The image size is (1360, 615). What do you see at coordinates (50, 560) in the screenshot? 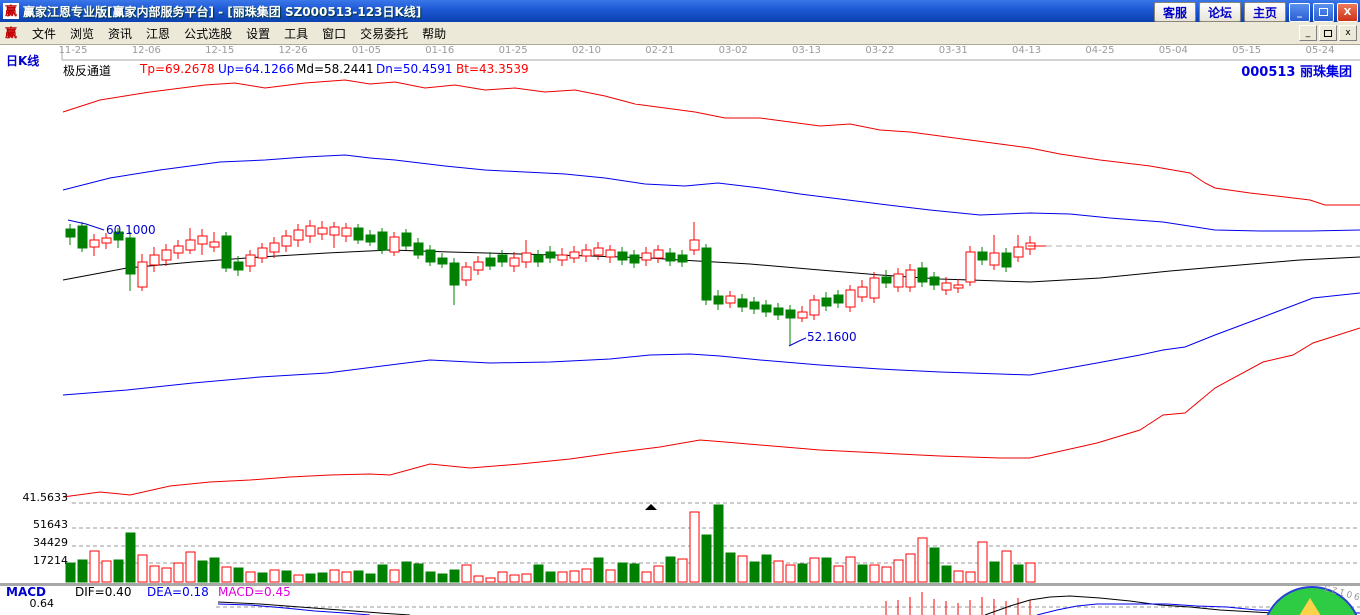
I see `volume-scale-3: 17214` at bounding box center [50, 560].